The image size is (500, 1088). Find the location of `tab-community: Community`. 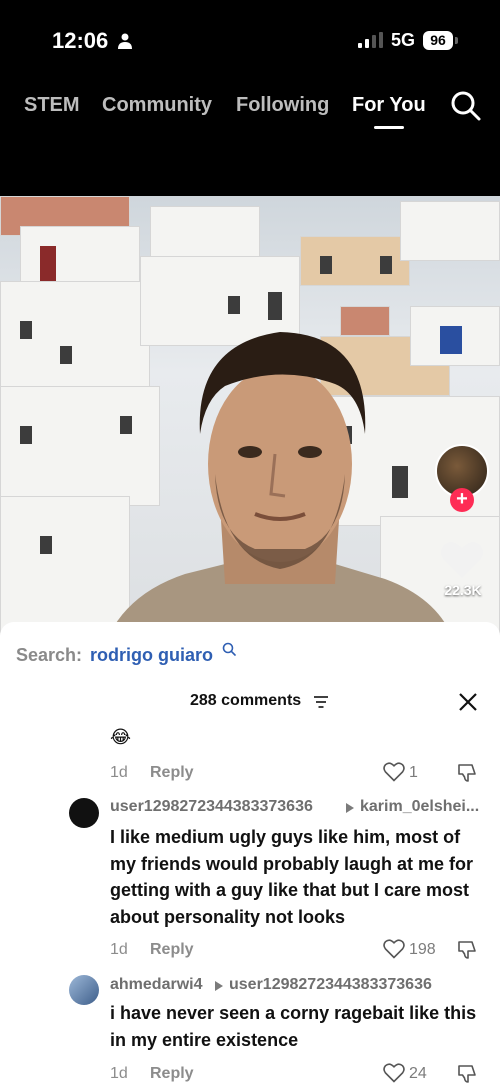

tab-community: Community is located at coordinates (157, 105).